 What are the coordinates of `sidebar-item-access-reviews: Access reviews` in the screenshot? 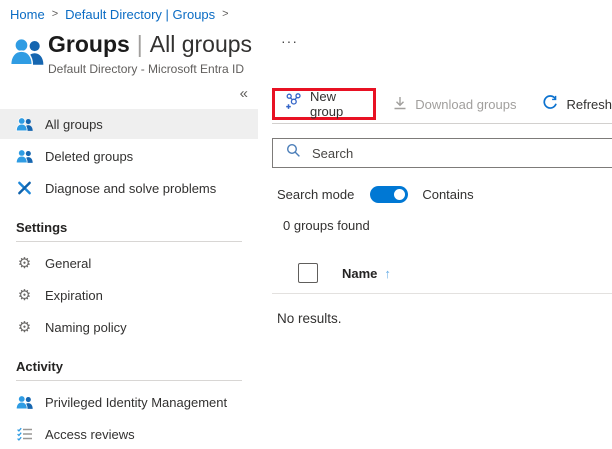 It's located at (129, 434).